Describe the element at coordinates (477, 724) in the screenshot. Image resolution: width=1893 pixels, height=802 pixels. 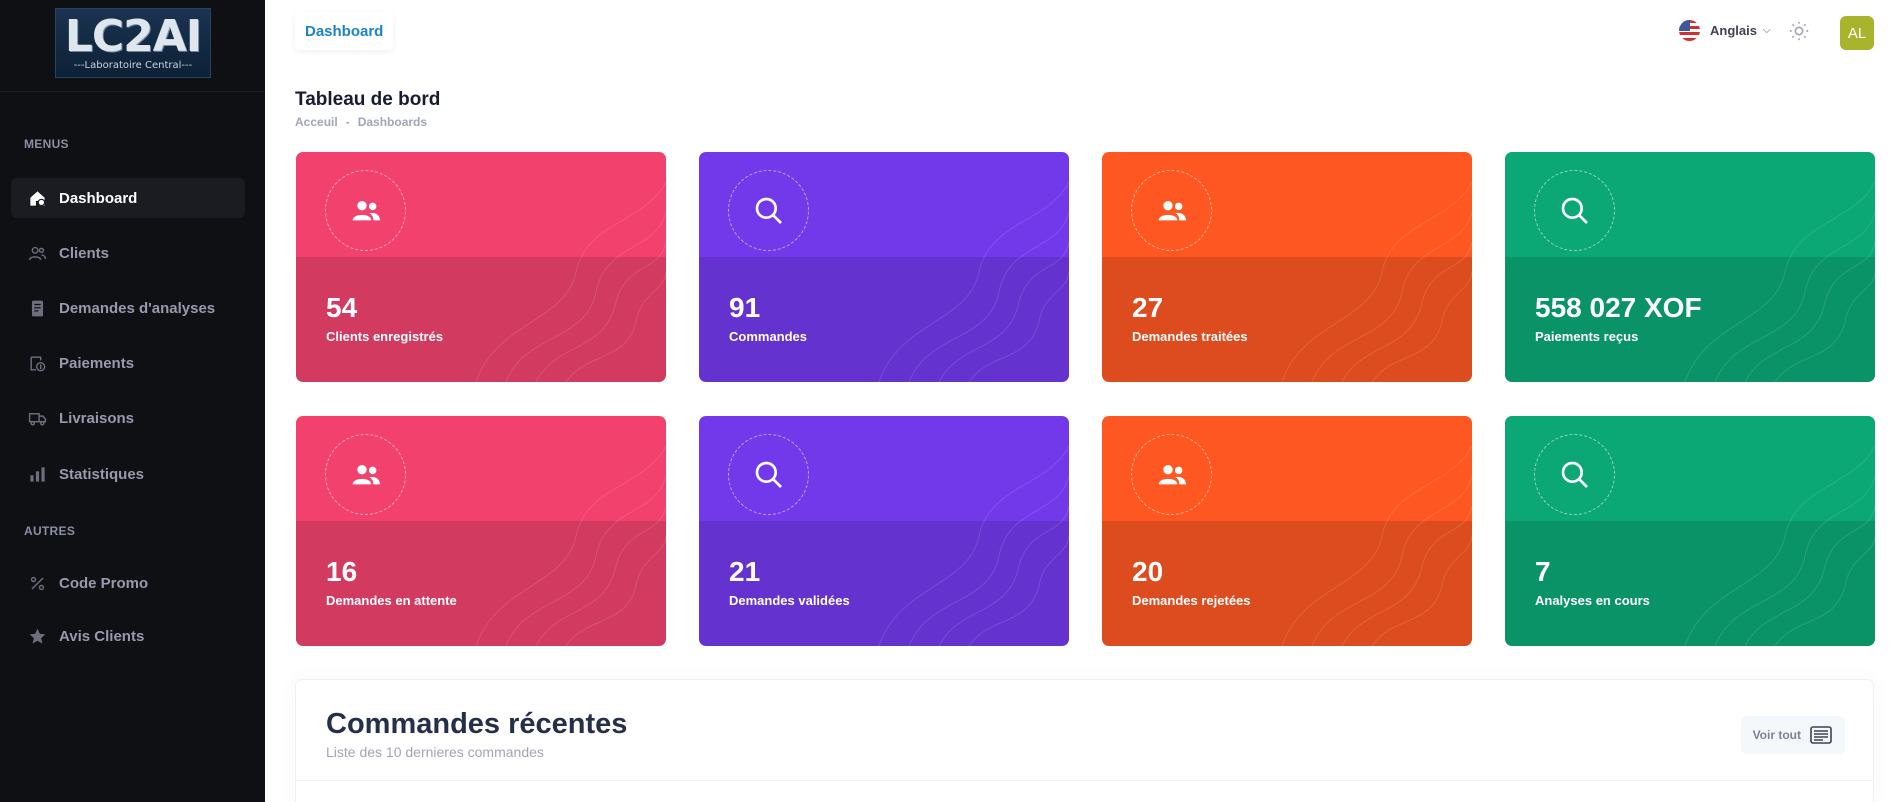
I see `recent-orders-title: Commandes récentes` at that location.